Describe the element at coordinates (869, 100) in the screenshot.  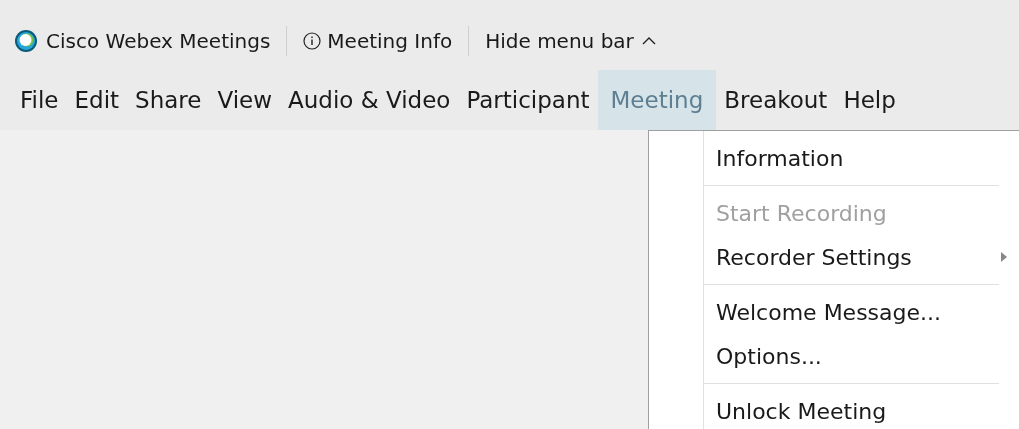
I see `menu-item: Help` at that location.